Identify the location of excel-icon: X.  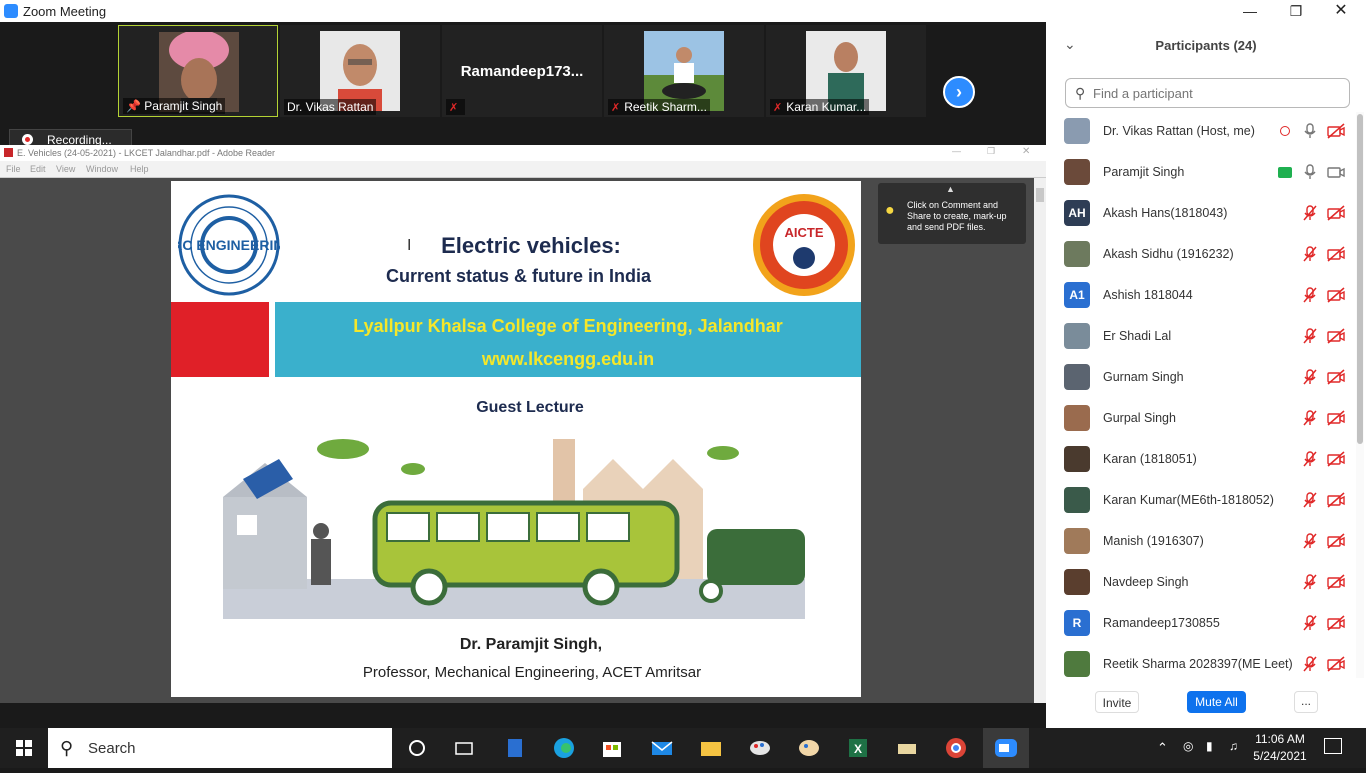
(858, 748).